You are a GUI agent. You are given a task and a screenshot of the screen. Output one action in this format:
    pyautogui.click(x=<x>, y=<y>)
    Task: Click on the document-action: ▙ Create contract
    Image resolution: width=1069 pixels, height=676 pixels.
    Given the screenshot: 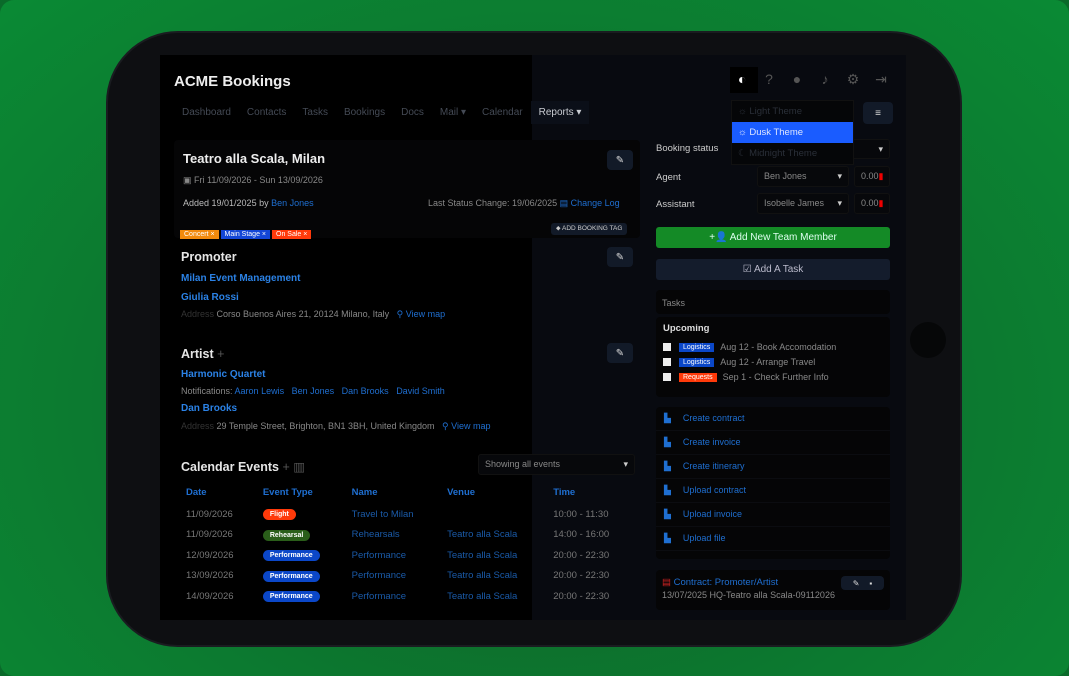 What is the action you would take?
    pyautogui.click(x=773, y=419)
    